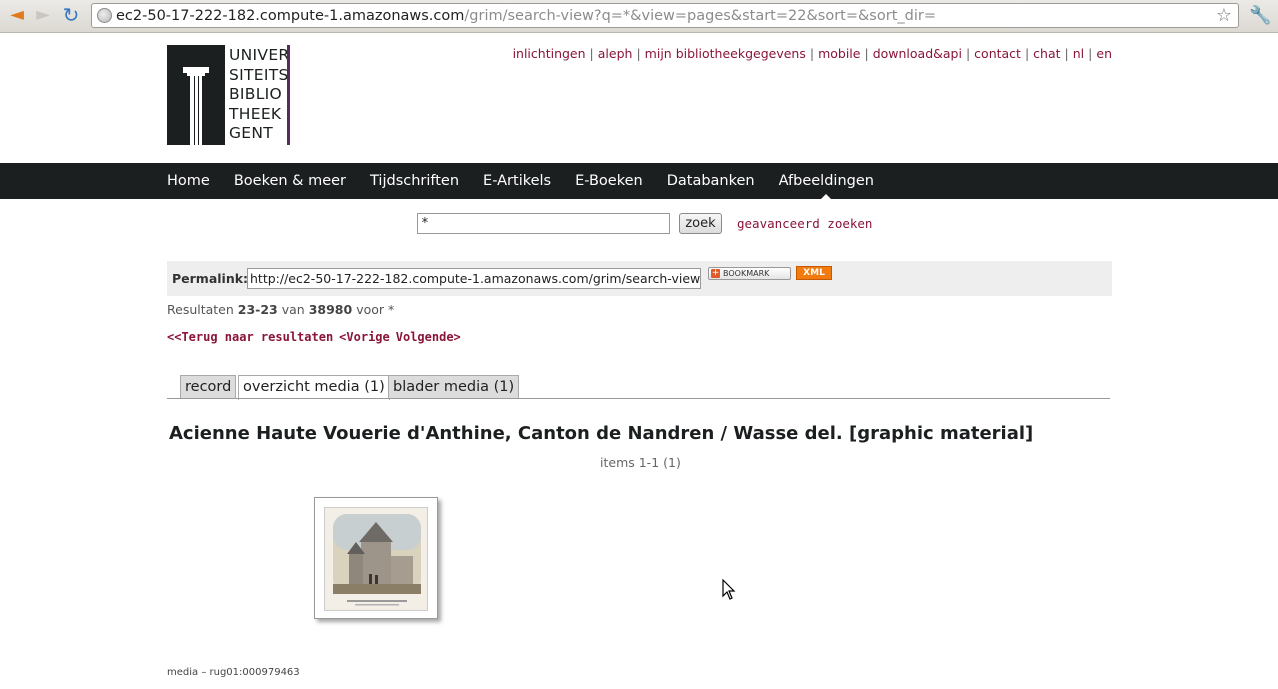 This screenshot has width=1278, height=689. What do you see at coordinates (200, 309) in the screenshot?
I see `results-prefix: Resultaten` at bounding box center [200, 309].